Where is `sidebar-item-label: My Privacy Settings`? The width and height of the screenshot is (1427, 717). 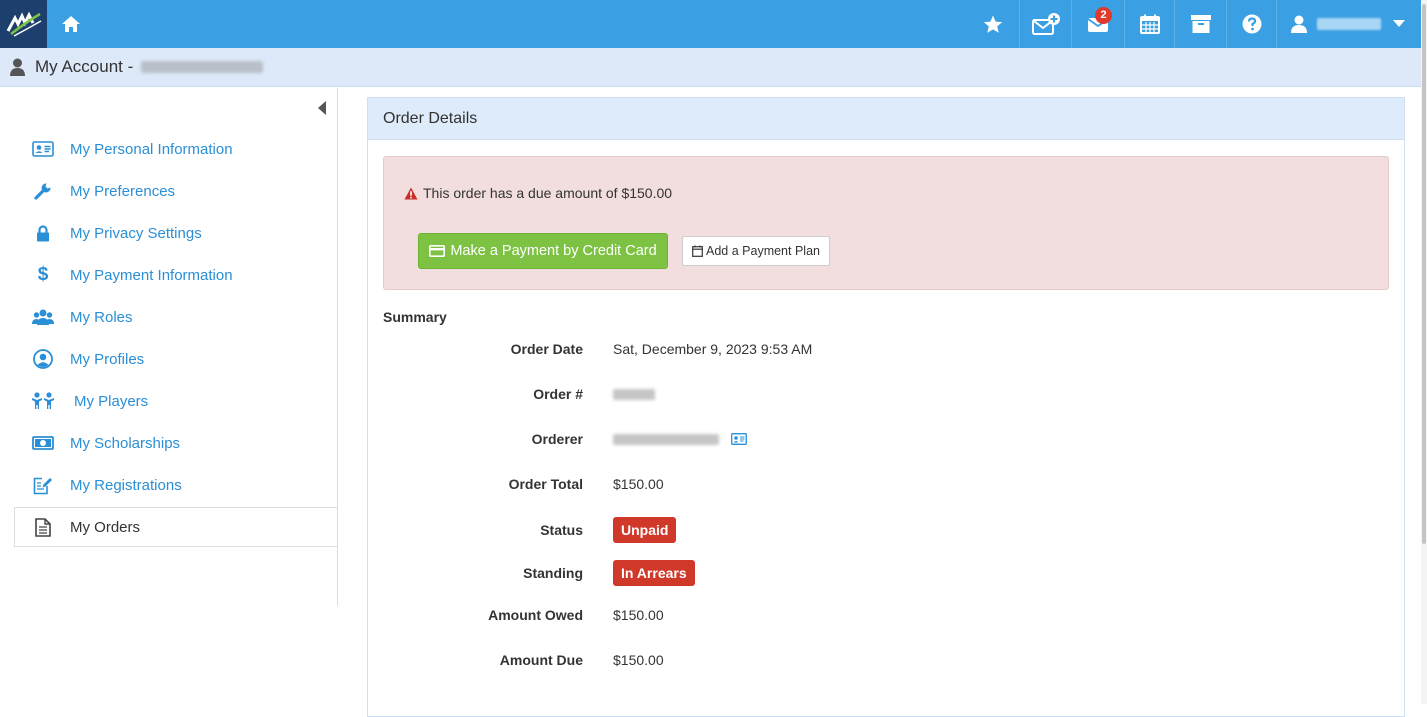 sidebar-item-label: My Privacy Settings is located at coordinates (136, 233).